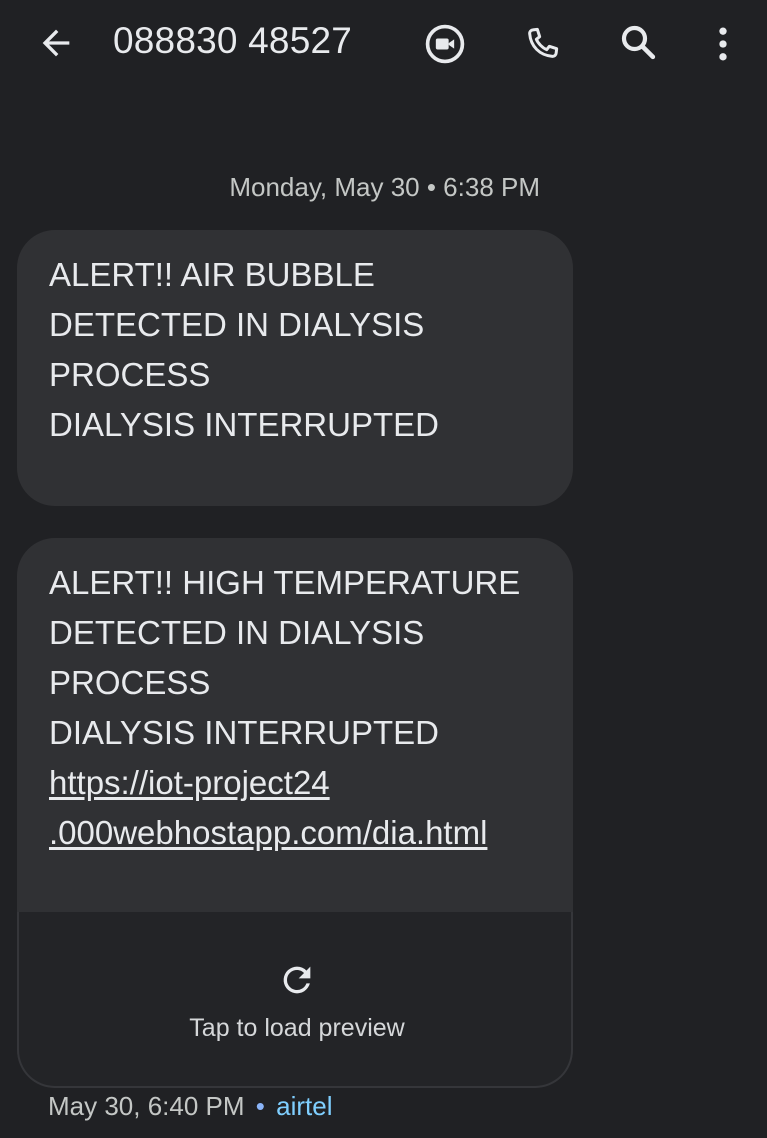  I want to click on message-status: May 30, 6:40 PM • airtel, so click(190, 1106).